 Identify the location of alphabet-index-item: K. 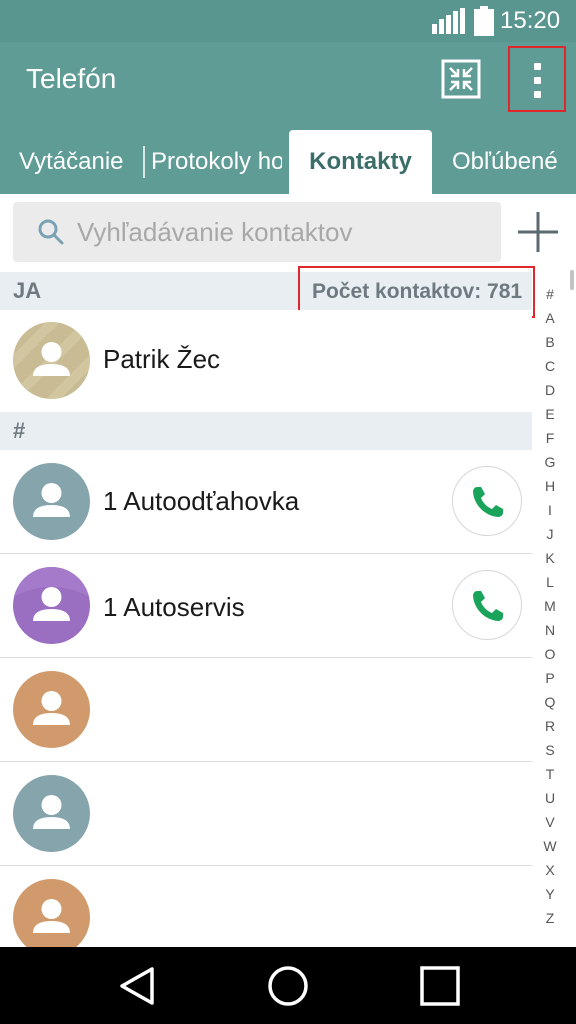
(550, 558).